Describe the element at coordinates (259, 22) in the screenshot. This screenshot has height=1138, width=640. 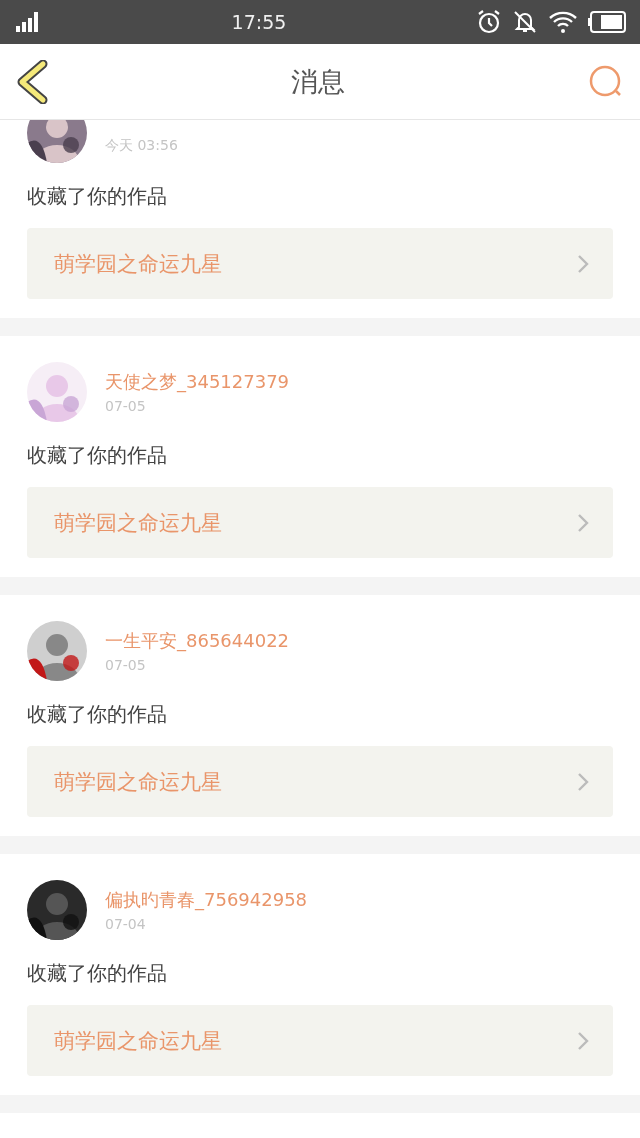
I see `clock-time: 17:55` at that location.